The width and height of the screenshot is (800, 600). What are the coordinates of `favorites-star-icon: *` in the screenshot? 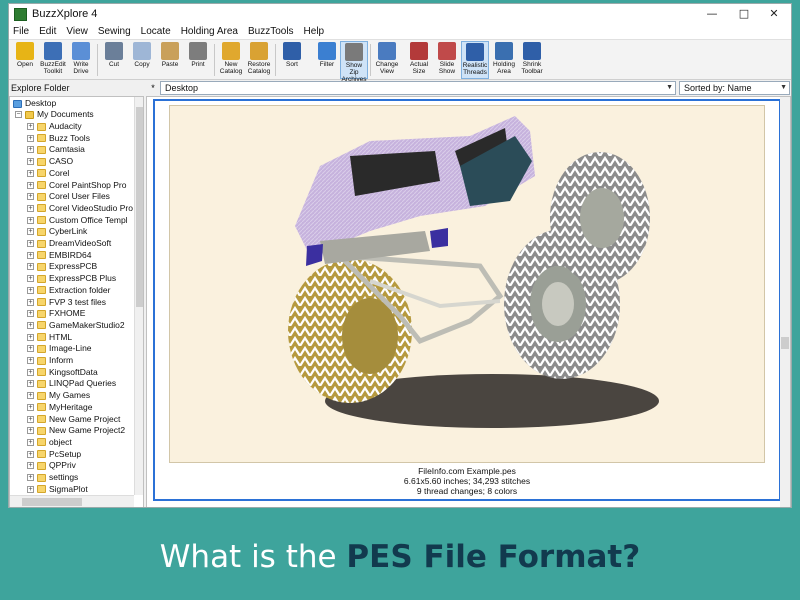 It's located at (153, 88).